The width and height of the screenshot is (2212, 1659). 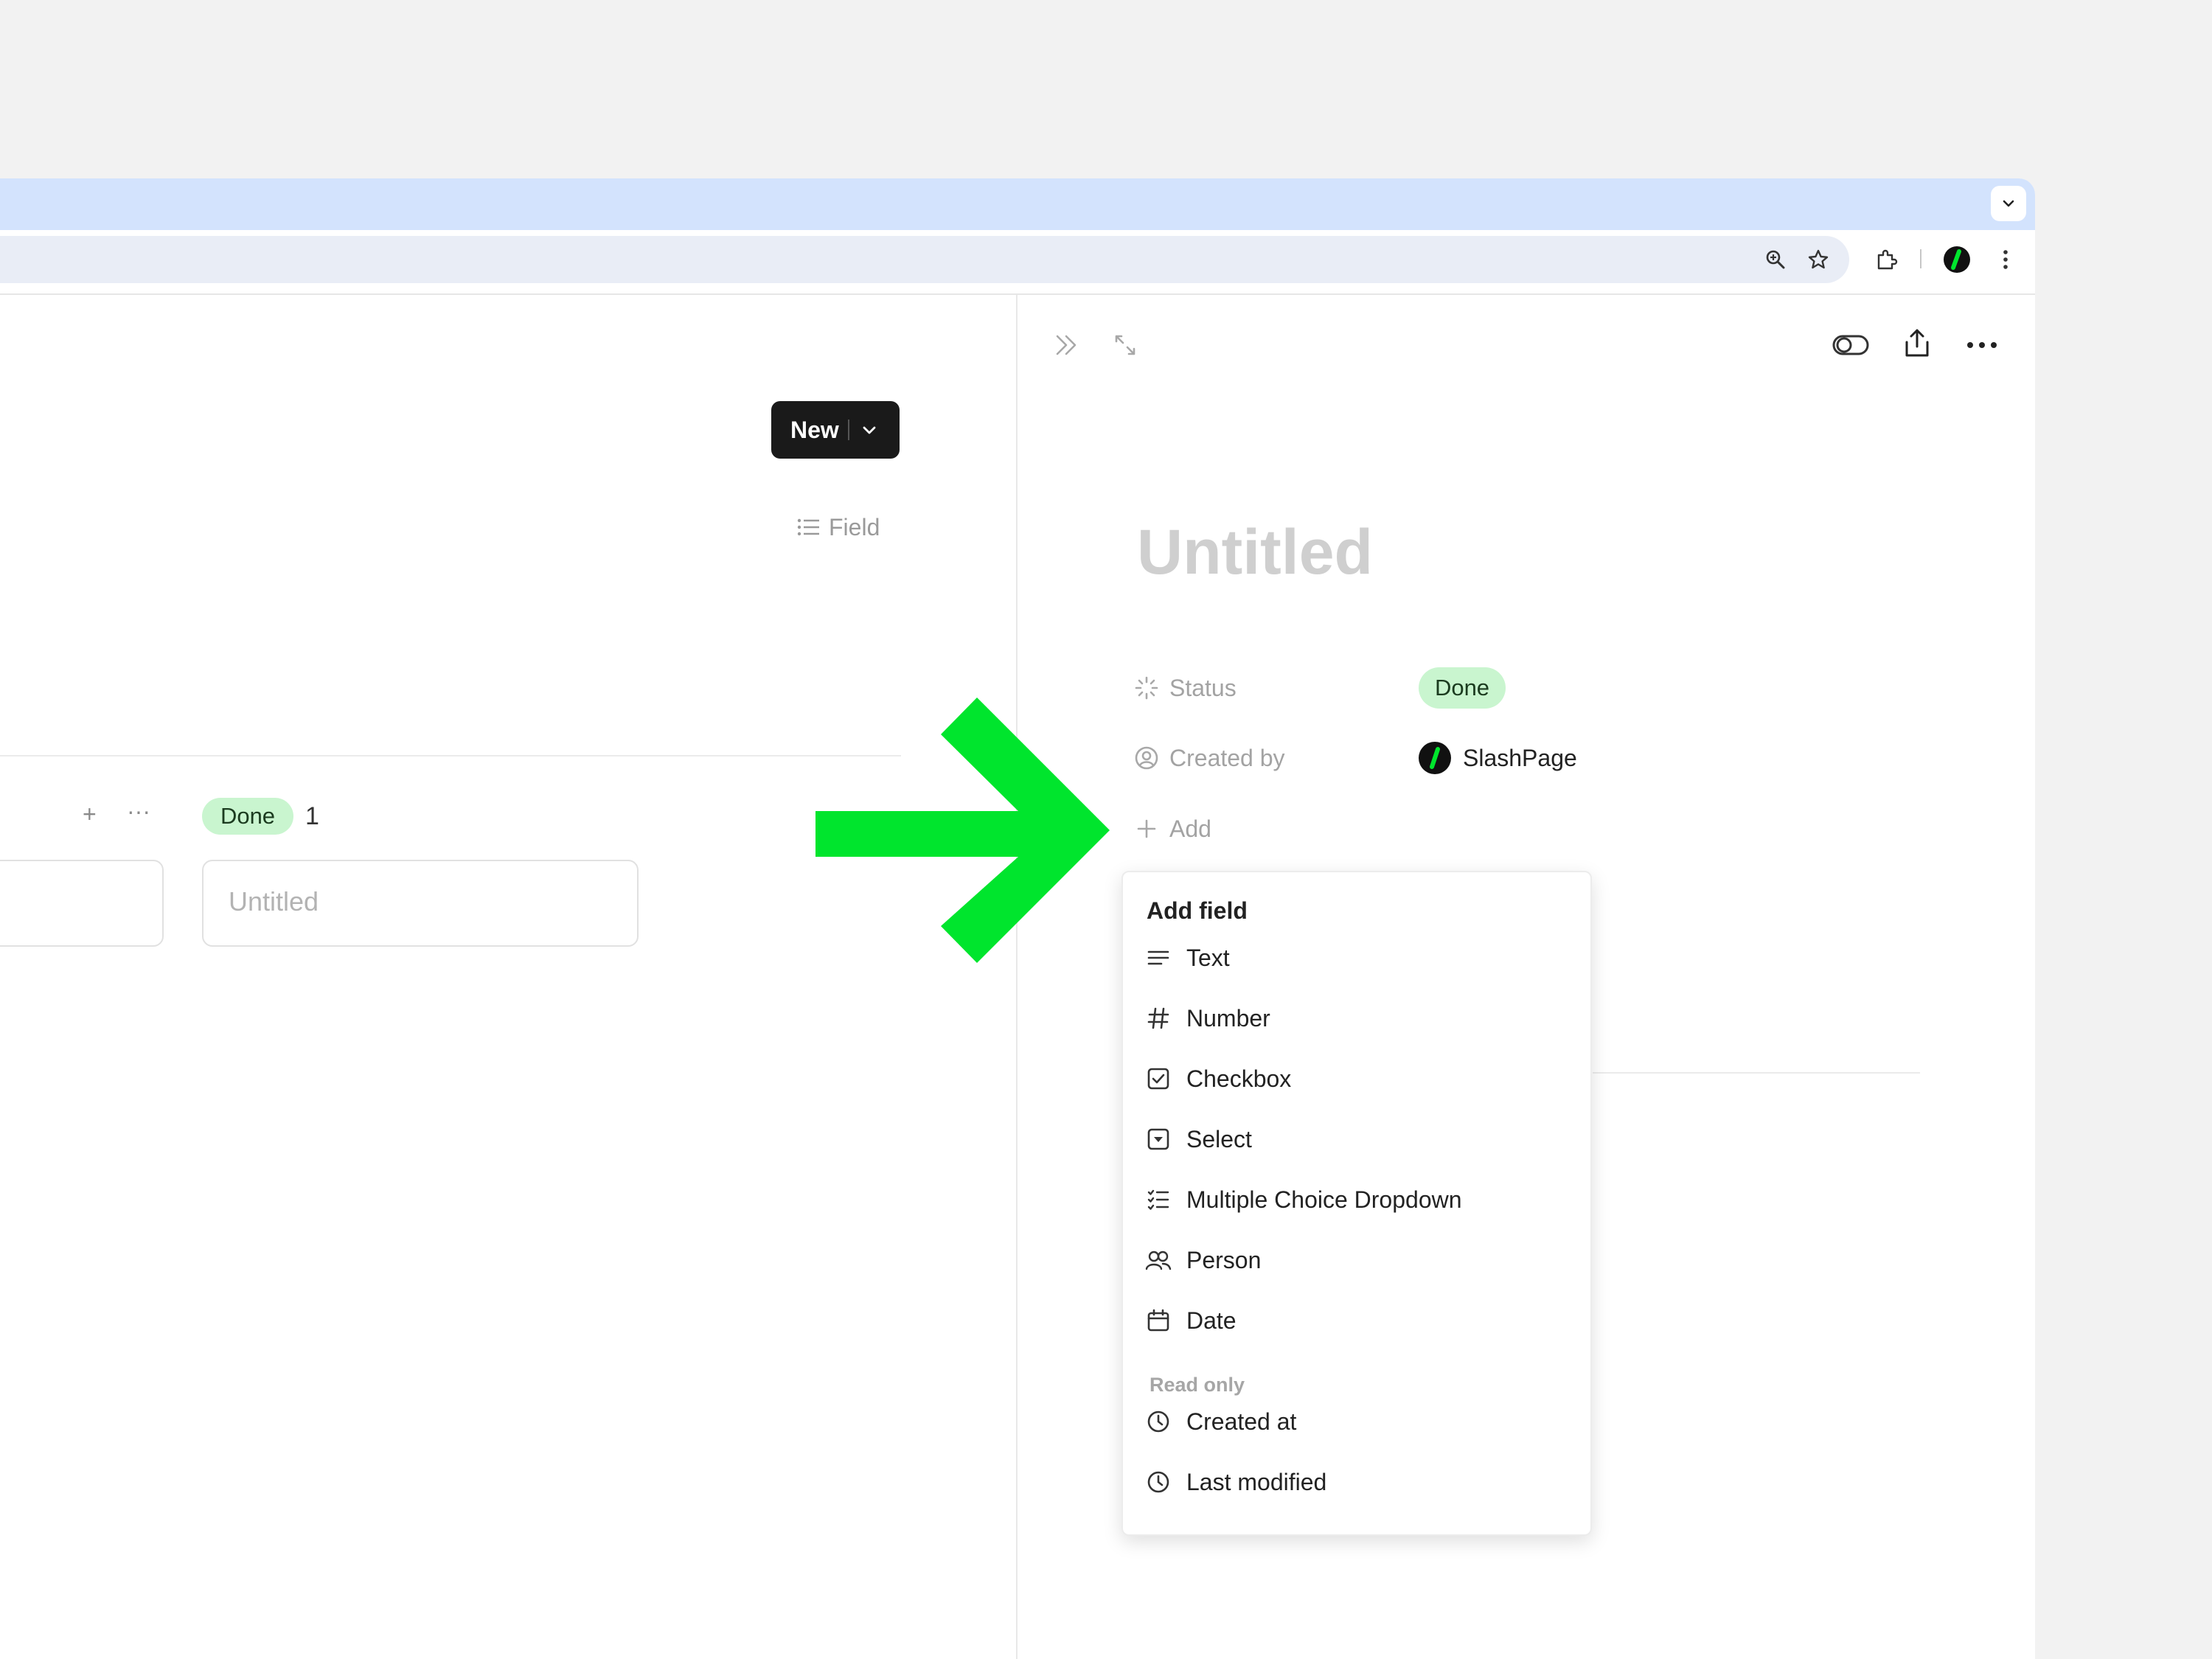 I want to click on toolbar-separator, so click(x=1920, y=258).